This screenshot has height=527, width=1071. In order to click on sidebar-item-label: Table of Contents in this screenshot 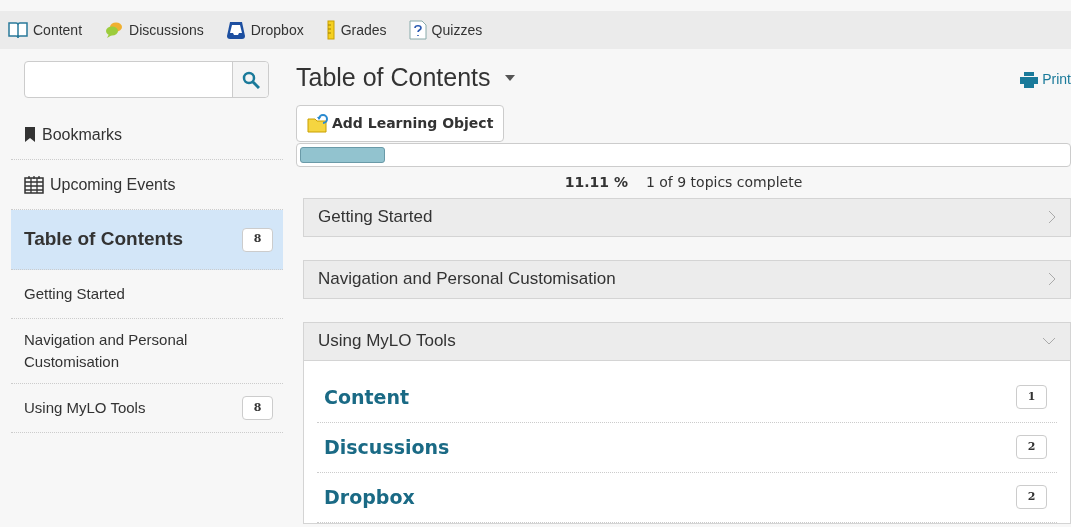, I will do `click(104, 239)`.